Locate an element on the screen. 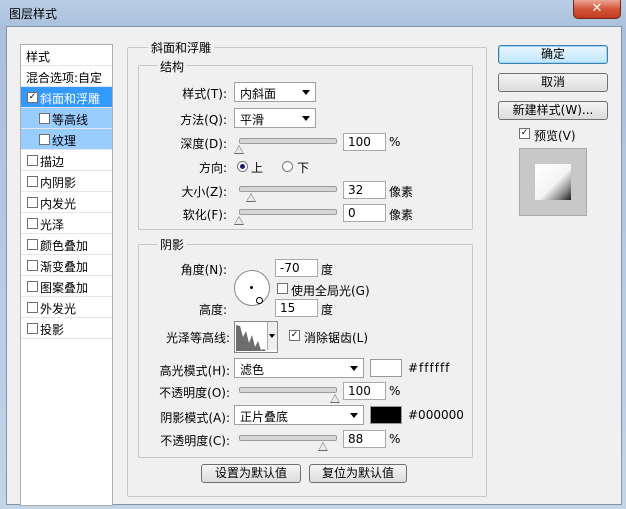  style-item-label: 图案叠加 is located at coordinates (64, 288).